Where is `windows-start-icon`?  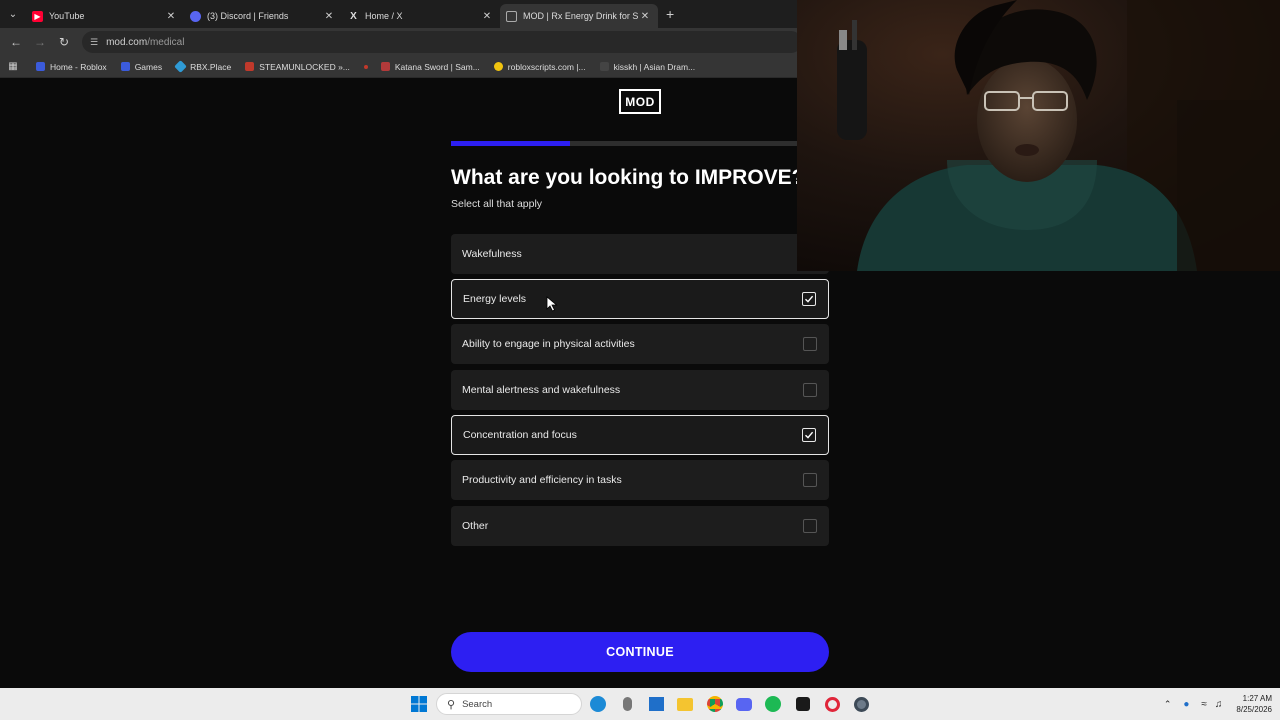
windows-start-icon is located at coordinates (419, 704).